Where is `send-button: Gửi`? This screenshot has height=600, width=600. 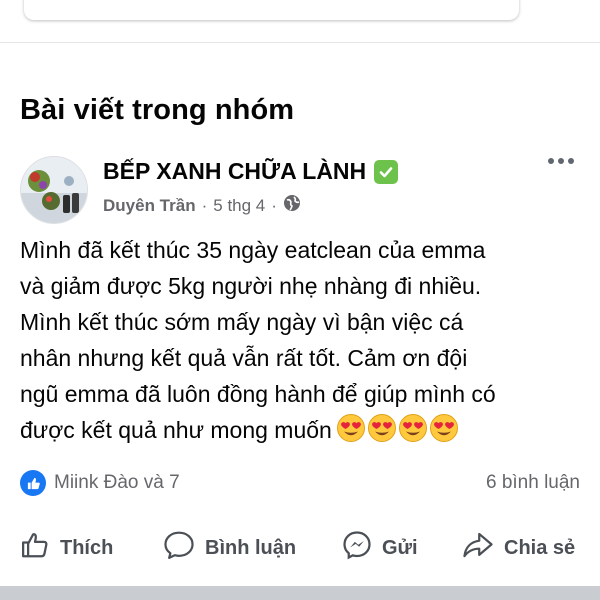
send-button: Gửi is located at coordinates (380, 548).